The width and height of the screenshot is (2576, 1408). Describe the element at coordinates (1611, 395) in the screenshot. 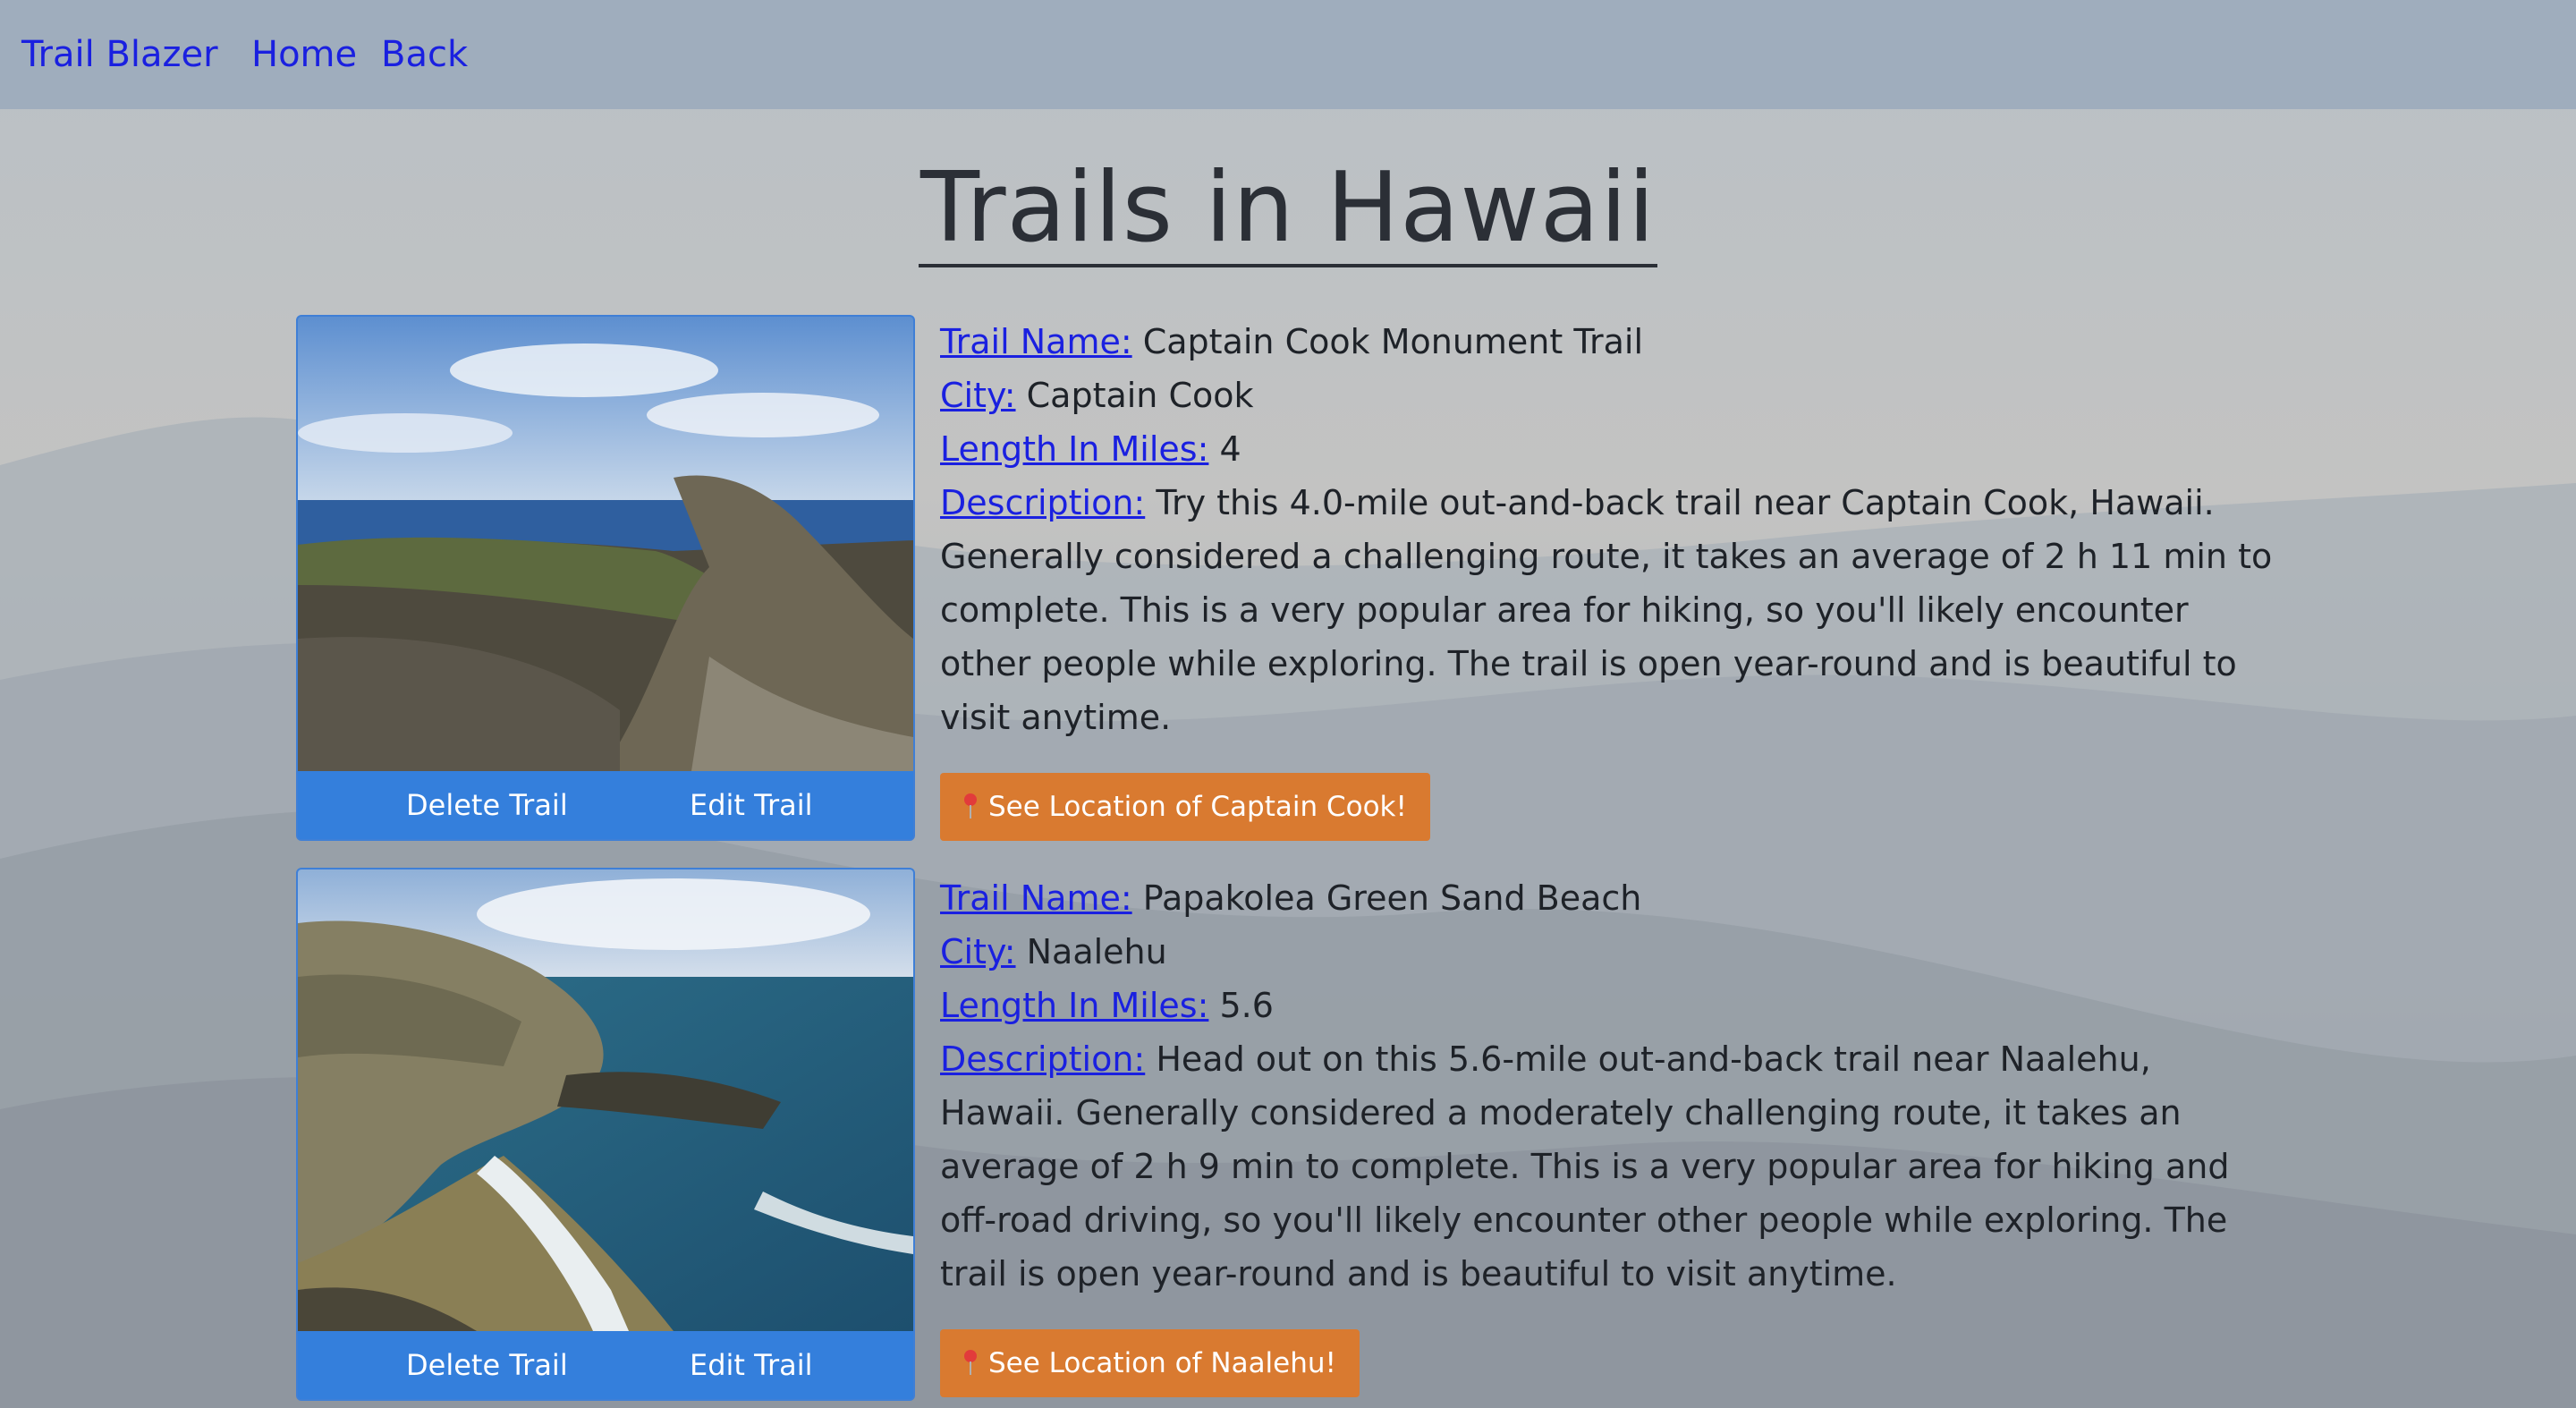

I see `city-row: City: Captain Cook` at that location.